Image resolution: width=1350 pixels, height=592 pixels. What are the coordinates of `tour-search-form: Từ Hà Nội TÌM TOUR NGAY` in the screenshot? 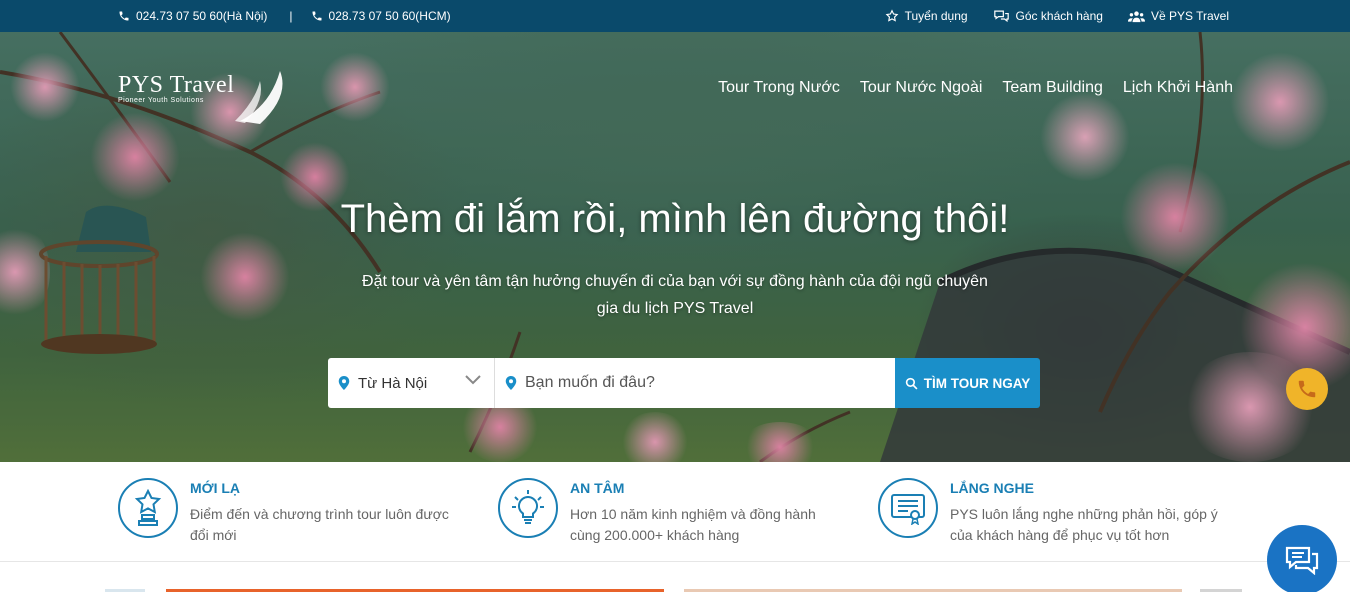 It's located at (684, 383).